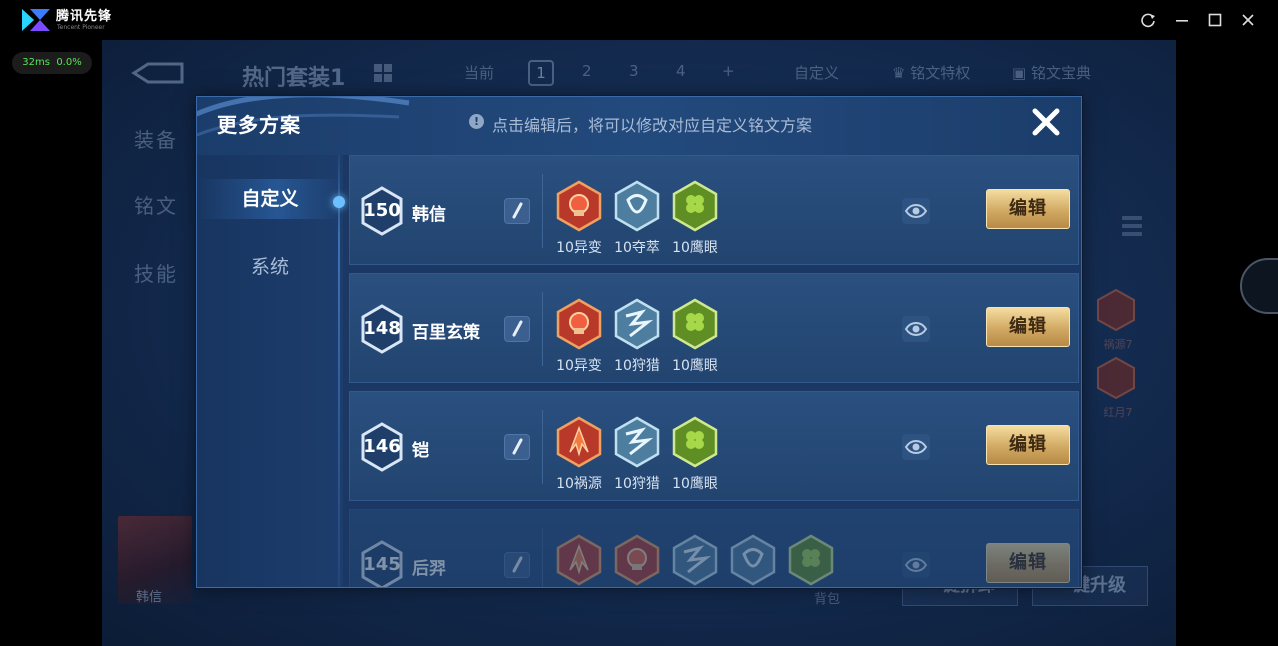 This screenshot has height=646, width=1278. Describe the element at coordinates (259, 125) in the screenshot. I see `dialog-title: 更多方案` at that location.